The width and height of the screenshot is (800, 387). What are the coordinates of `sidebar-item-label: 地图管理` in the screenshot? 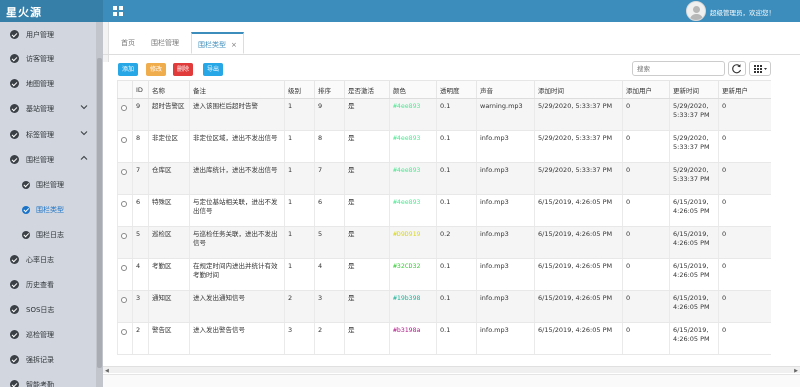 It's located at (40, 84).